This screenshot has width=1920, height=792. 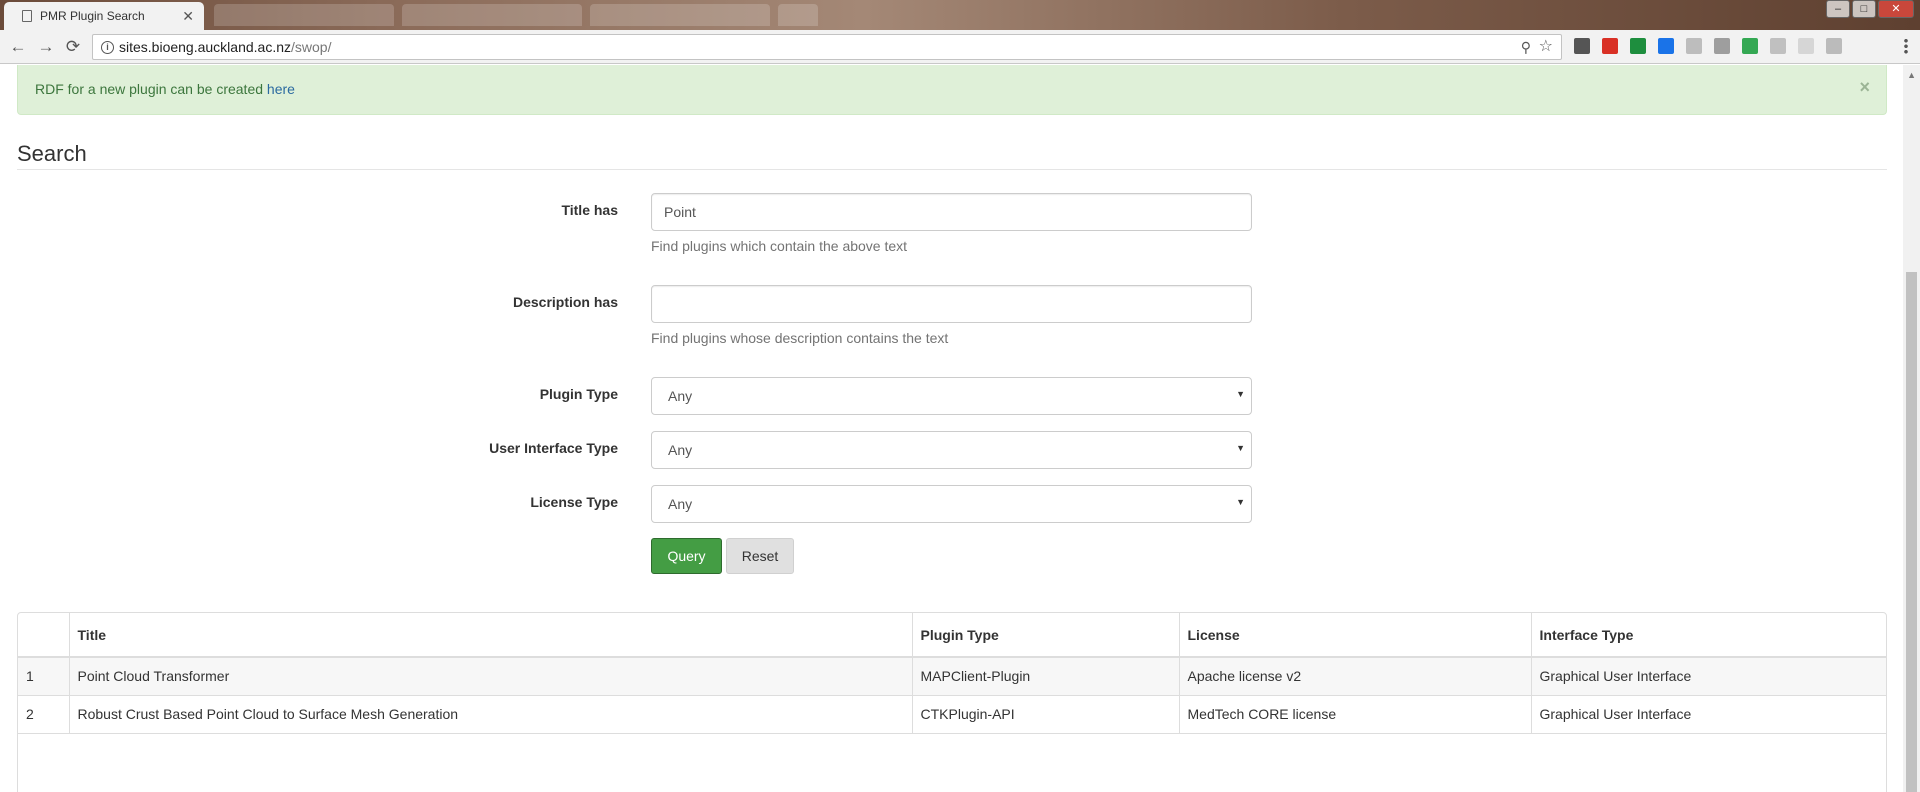 What do you see at coordinates (44, 676) in the screenshot?
I see `row-index: 1` at bounding box center [44, 676].